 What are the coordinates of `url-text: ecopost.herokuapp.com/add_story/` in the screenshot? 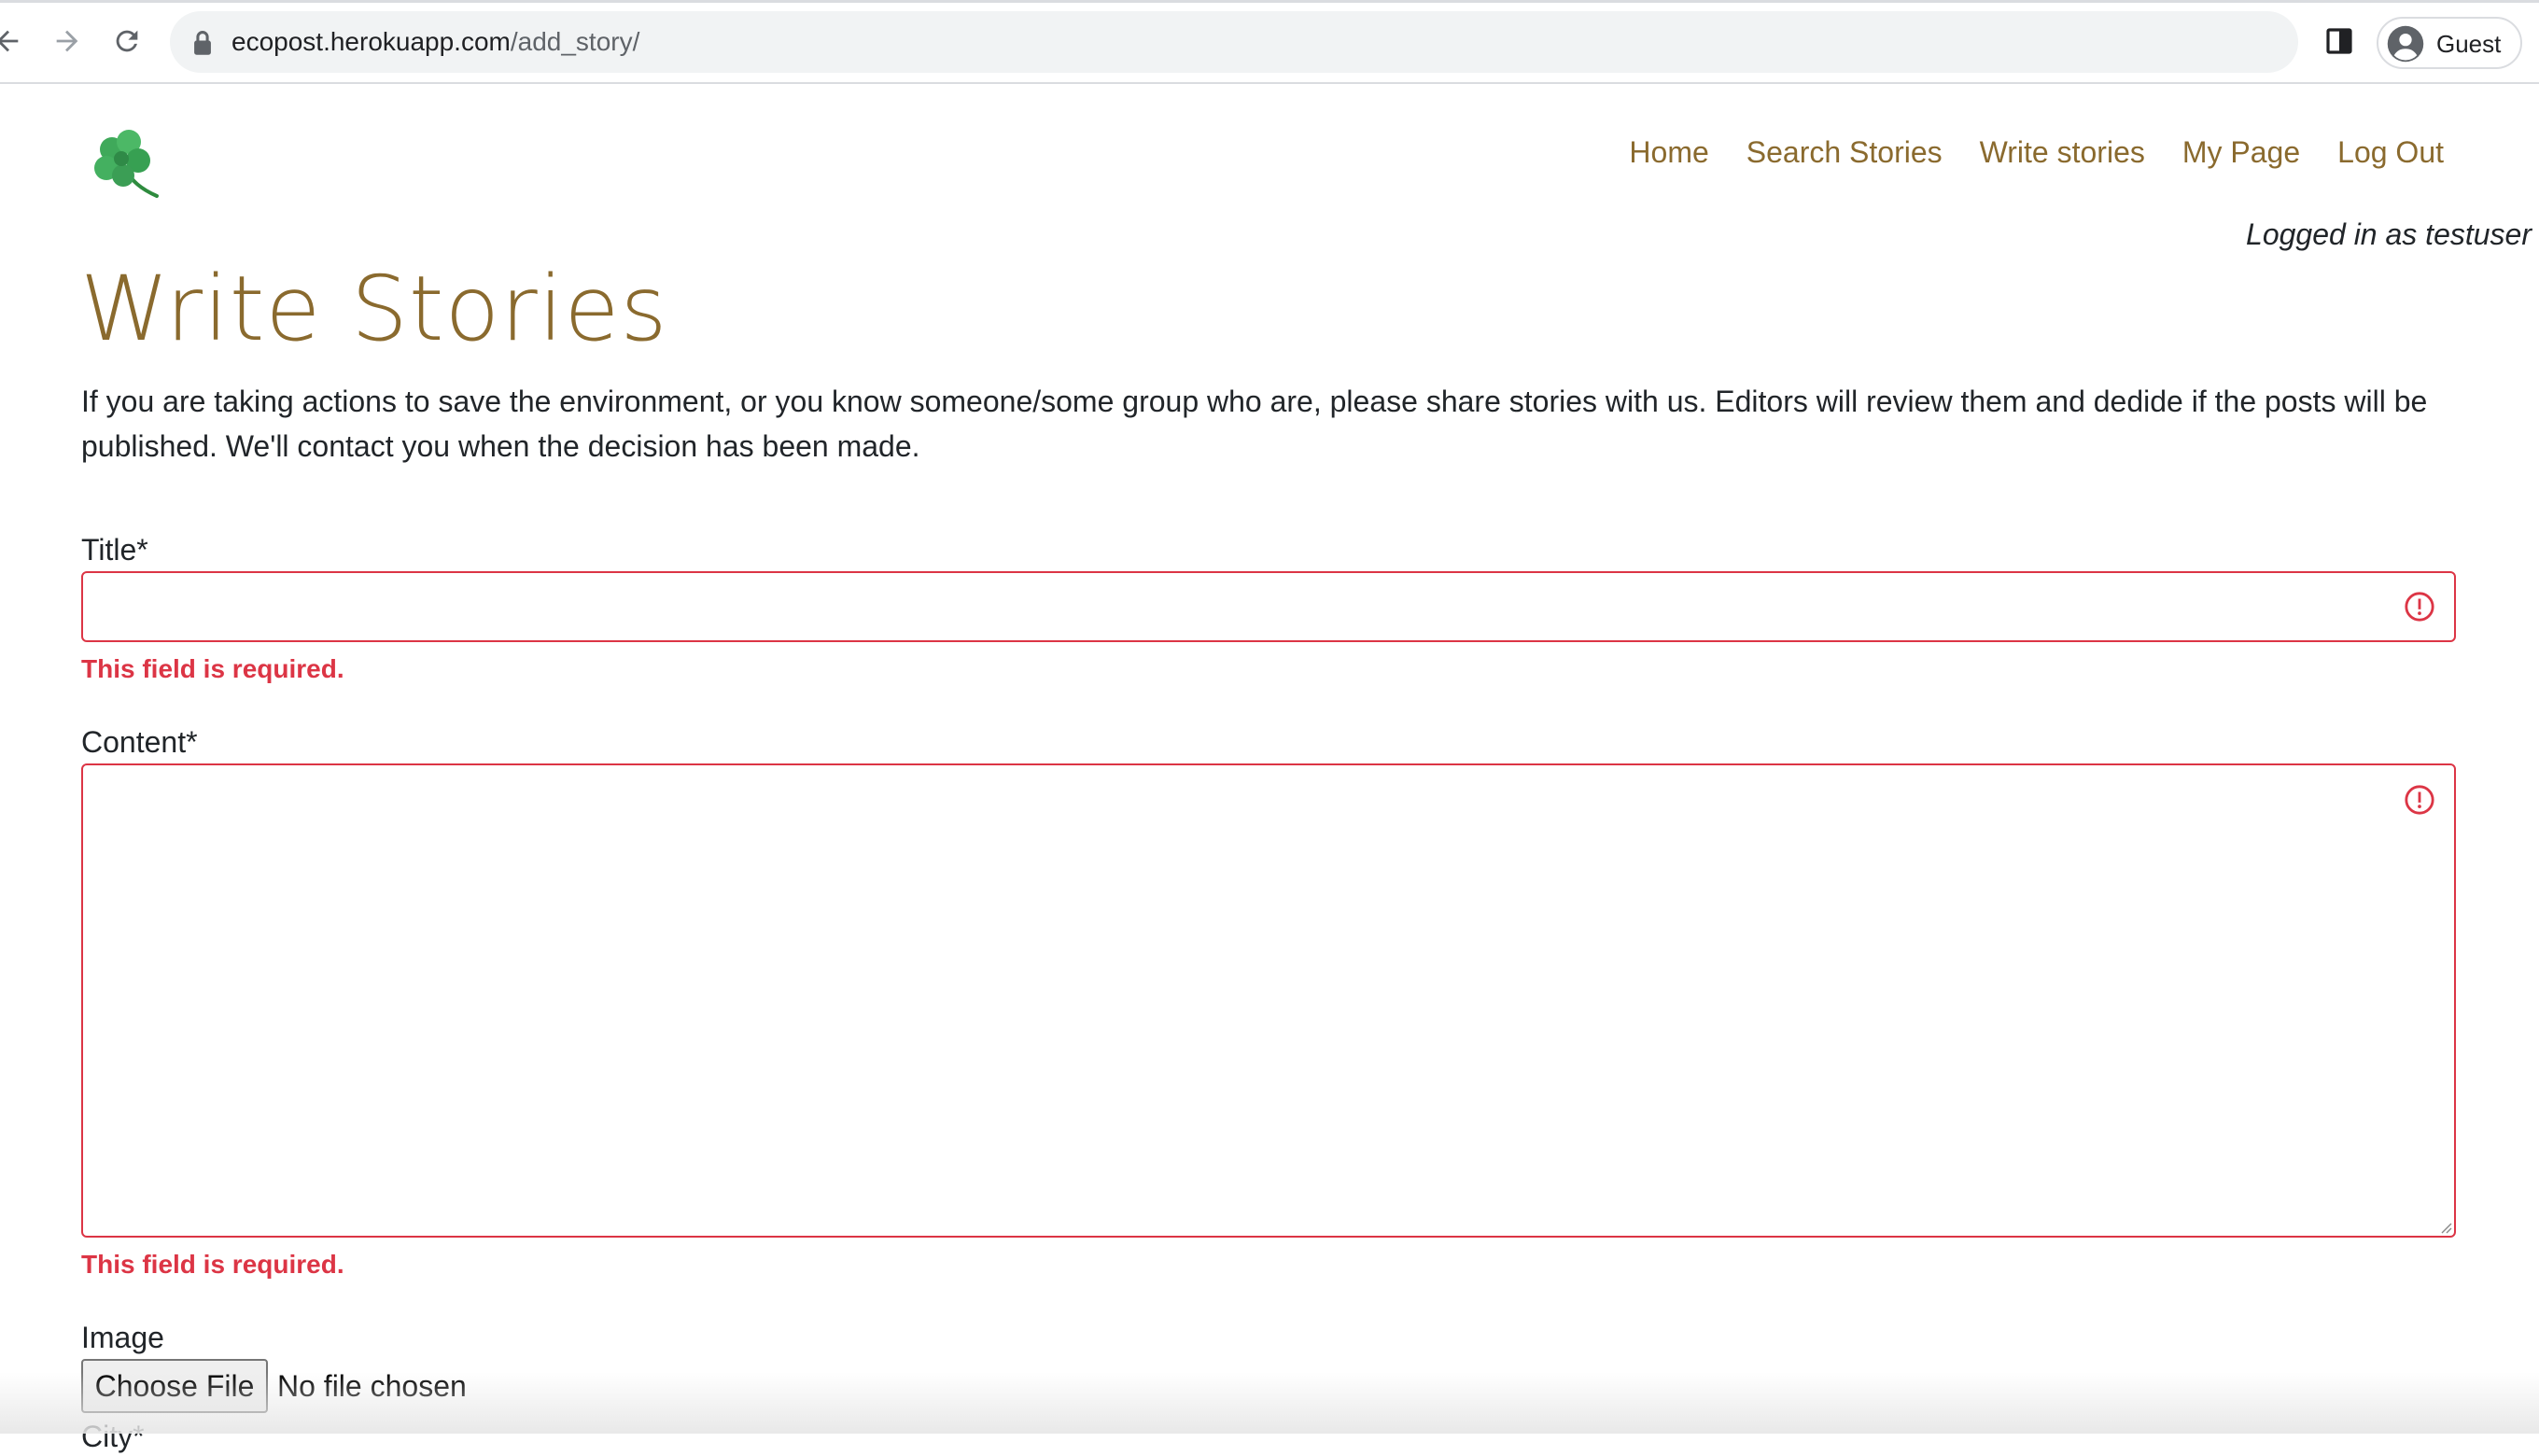 It's located at (435, 42).